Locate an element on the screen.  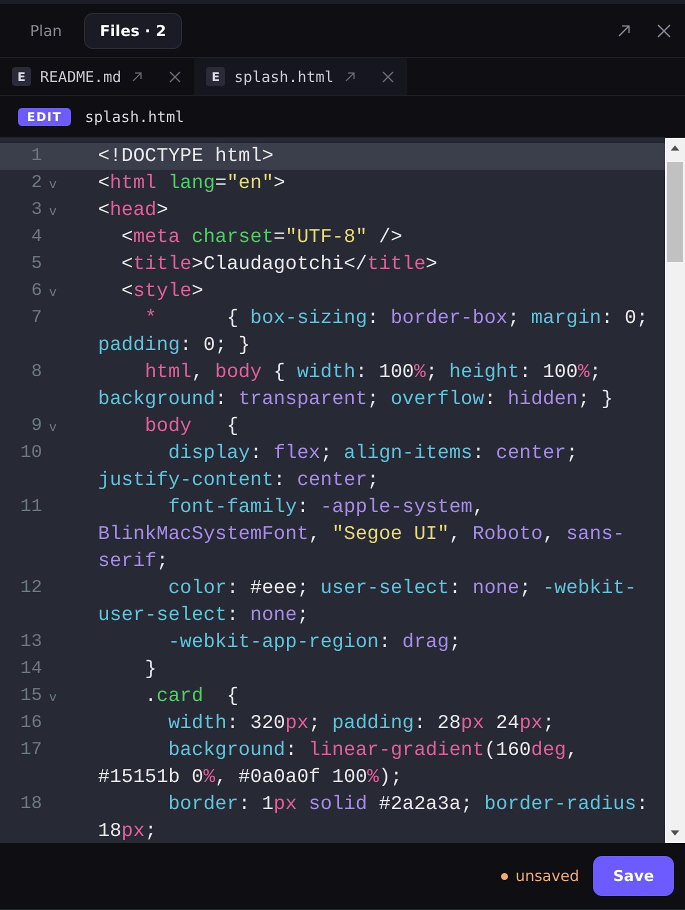
code-line: <style> is located at coordinates (162, 291).